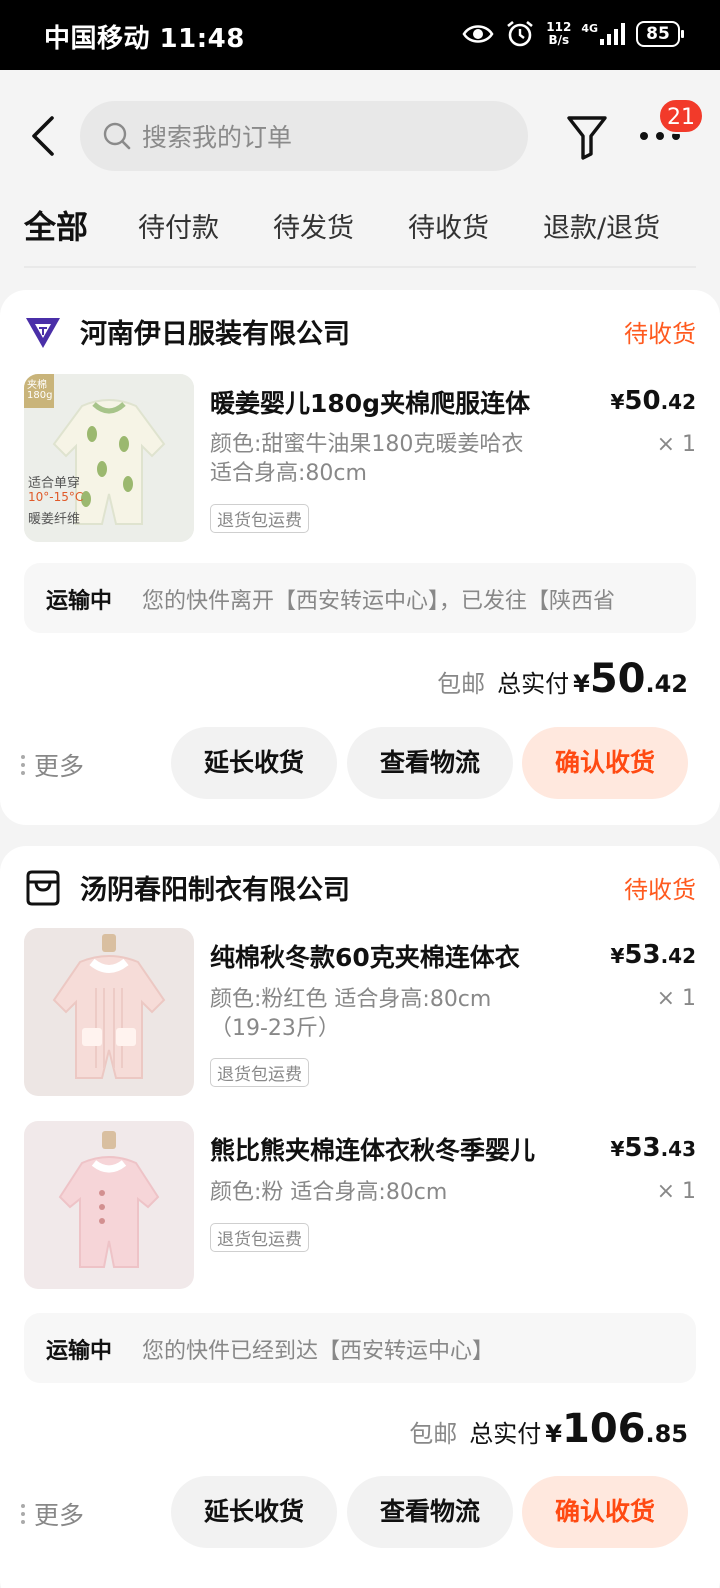  I want to click on search-input: 搜索我的订单, so click(304, 136).